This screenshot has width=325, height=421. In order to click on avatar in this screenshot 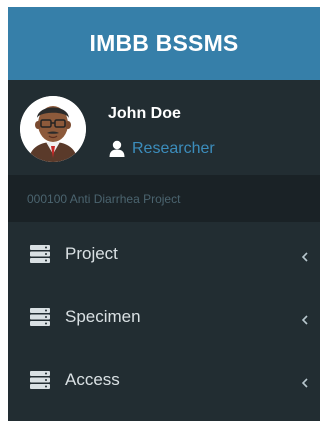, I will do `click(53, 129)`.